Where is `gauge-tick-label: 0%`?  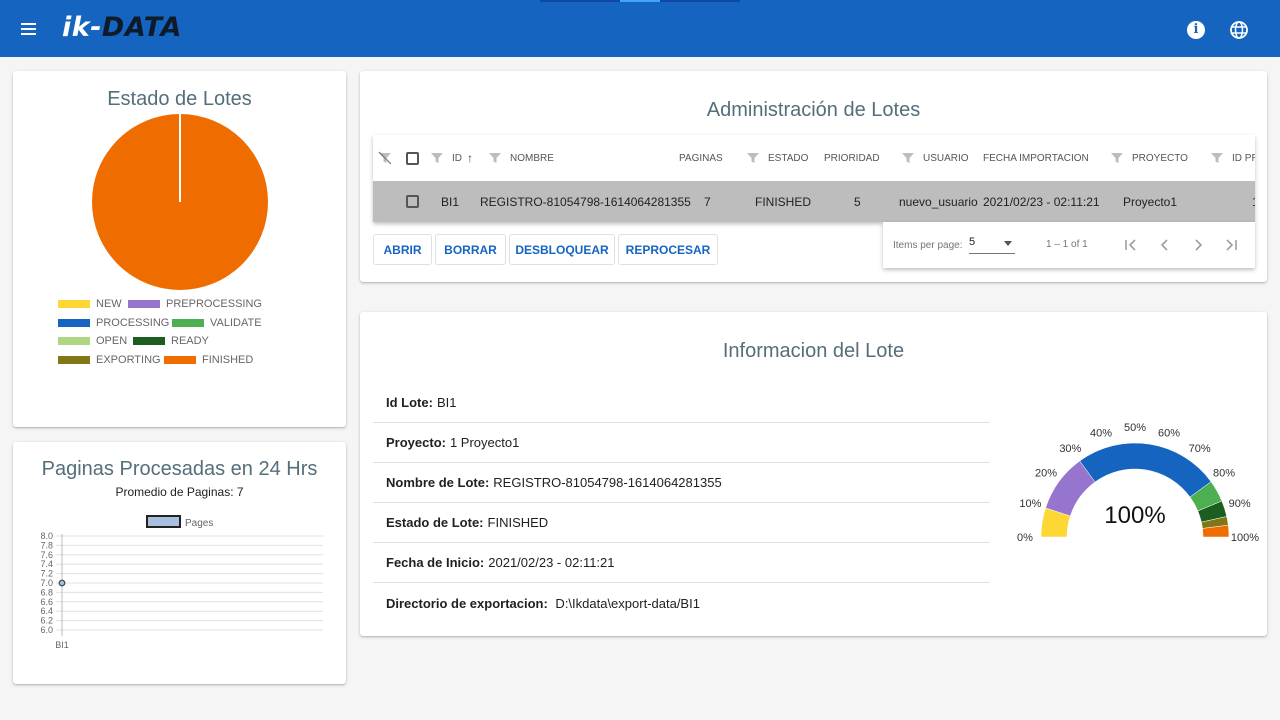 gauge-tick-label: 0% is located at coordinates (1025, 538).